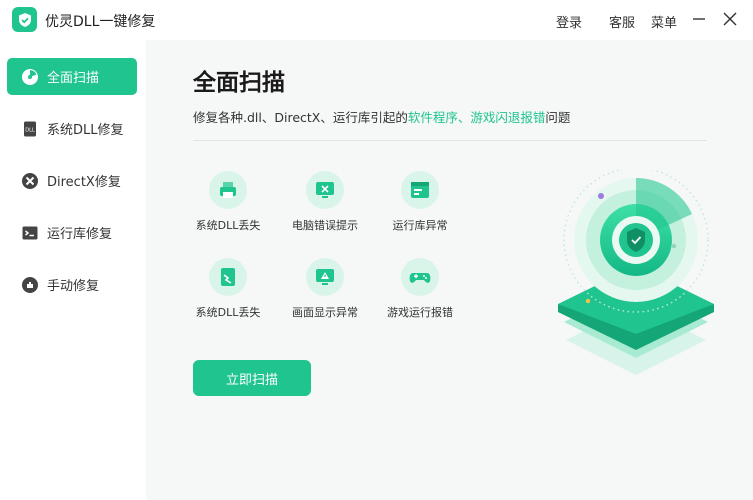 This screenshot has width=753, height=500. What do you see at coordinates (85, 130) in the screenshot?
I see `sidebar-item-label: 系统DLL修复` at bounding box center [85, 130].